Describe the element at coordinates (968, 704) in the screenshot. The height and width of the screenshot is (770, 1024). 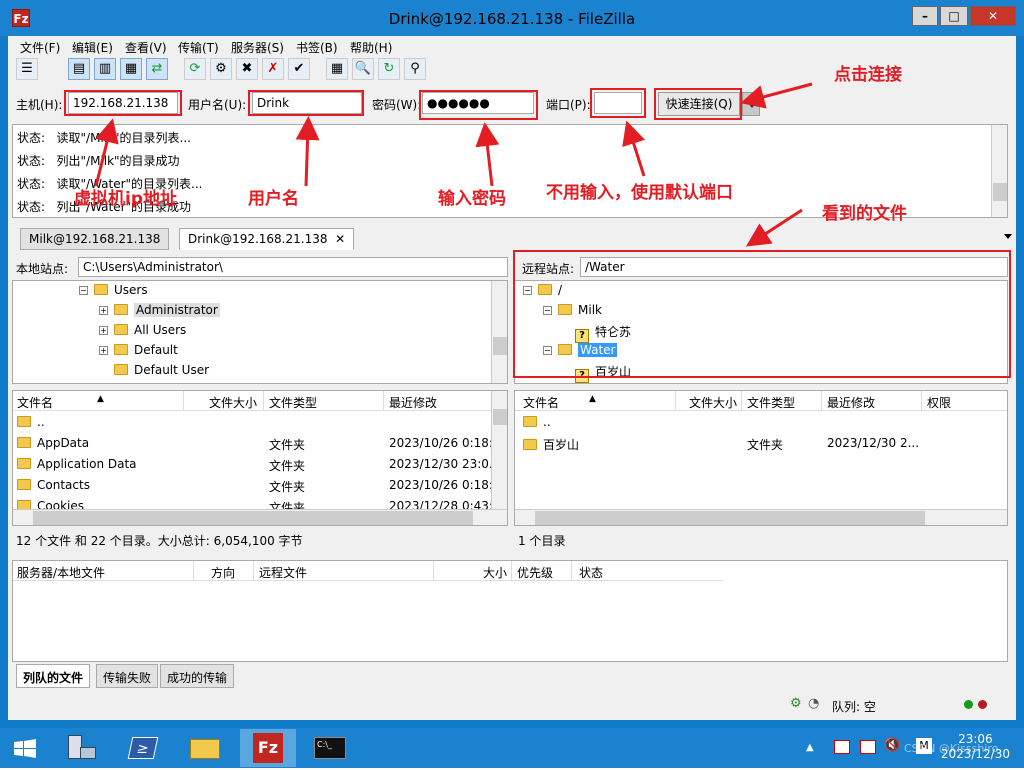
I see `send-led-icon` at that location.